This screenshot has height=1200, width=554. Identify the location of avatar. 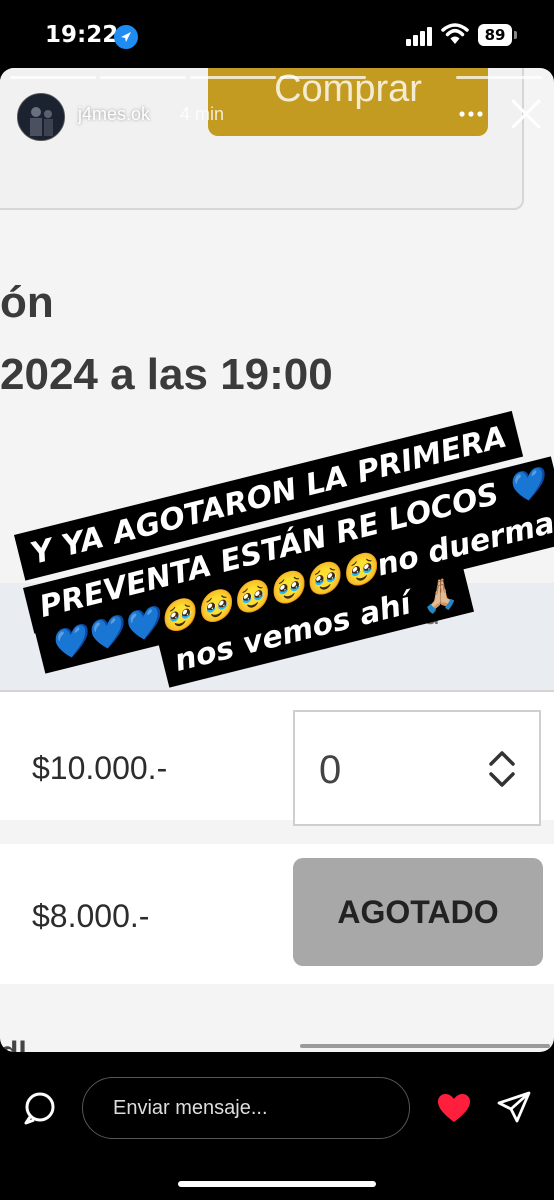
(41, 117).